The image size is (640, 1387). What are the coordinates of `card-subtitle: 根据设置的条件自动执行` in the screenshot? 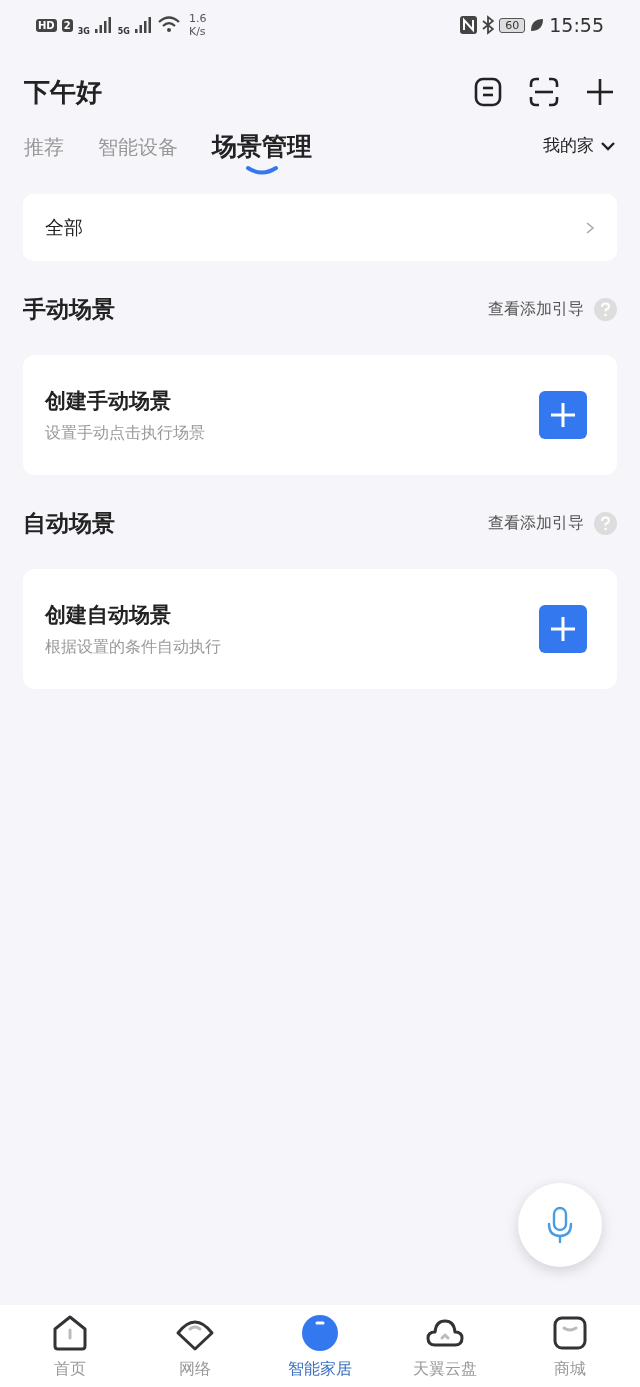 It's located at (133, 647).